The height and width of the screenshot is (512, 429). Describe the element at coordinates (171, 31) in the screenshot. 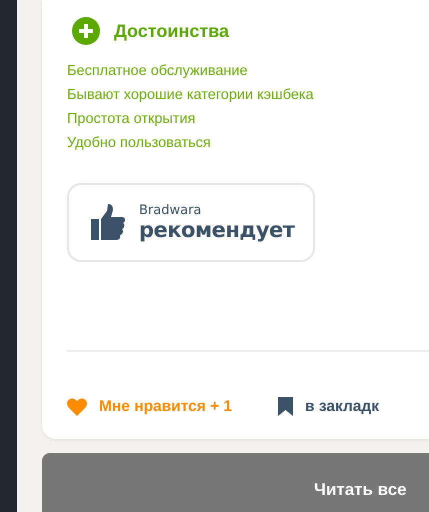

I see `section-title: Достоинства` at that location.